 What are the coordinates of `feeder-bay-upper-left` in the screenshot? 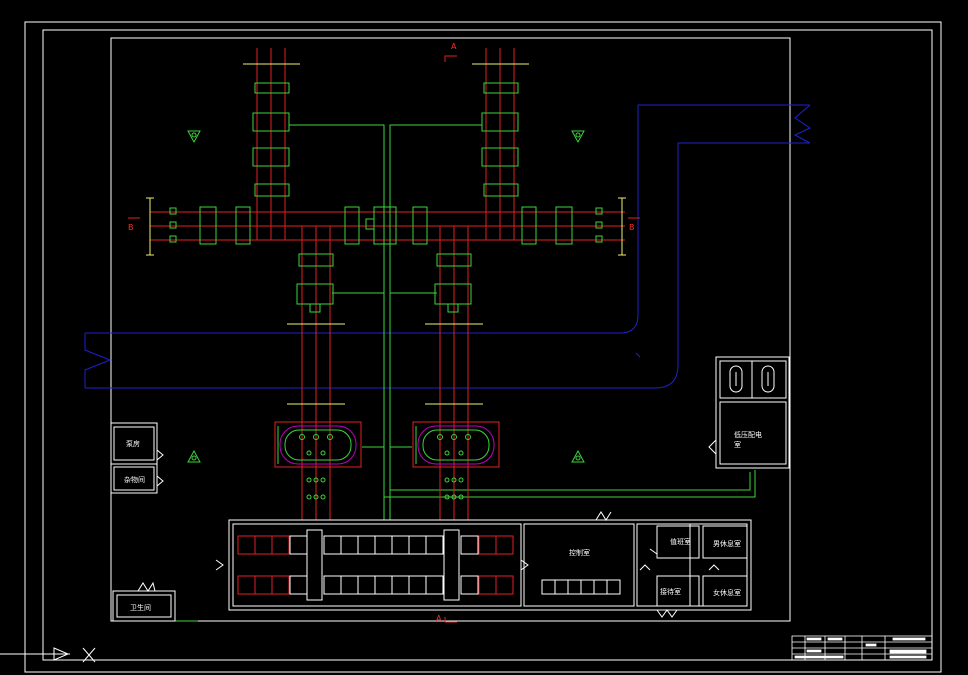 It's located at (271, 144).